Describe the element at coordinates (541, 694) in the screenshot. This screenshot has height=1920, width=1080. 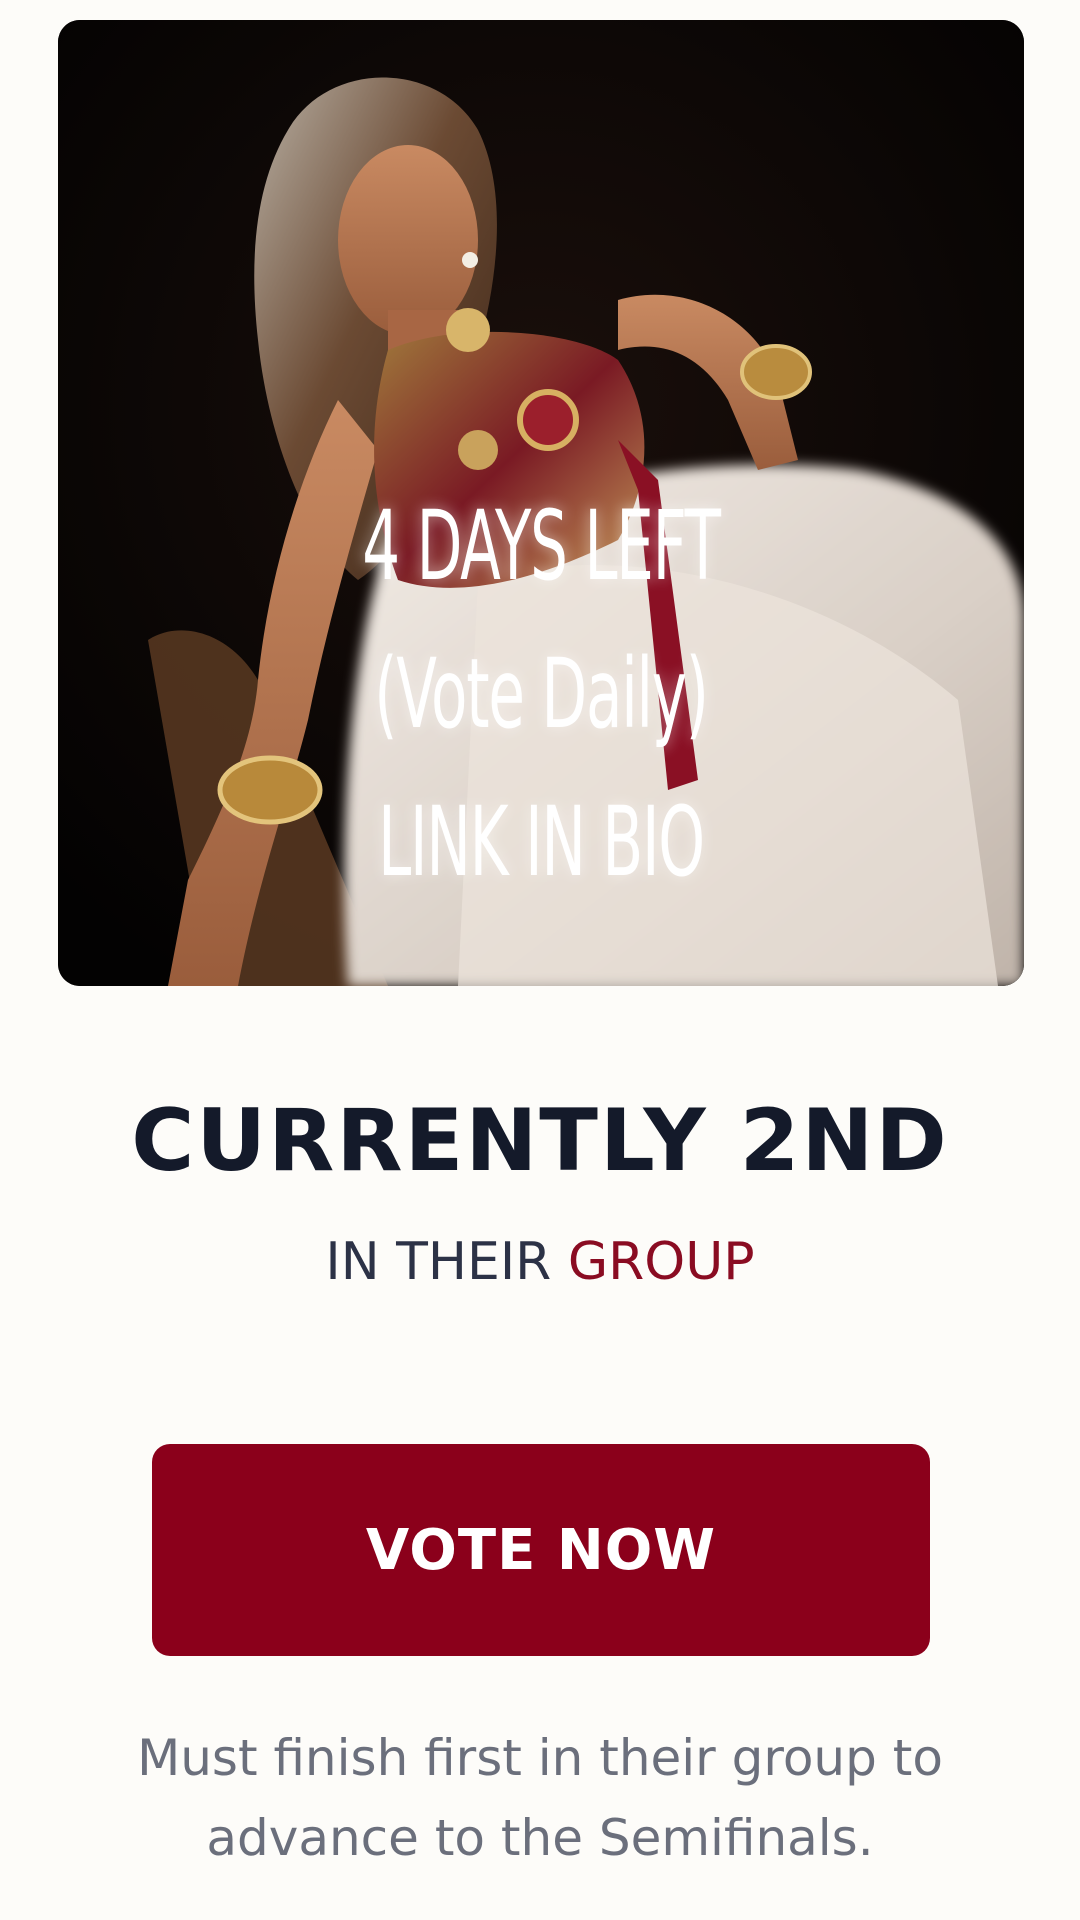
I see `vote-daily-overlay-text: (Vote Daily)` at that location.